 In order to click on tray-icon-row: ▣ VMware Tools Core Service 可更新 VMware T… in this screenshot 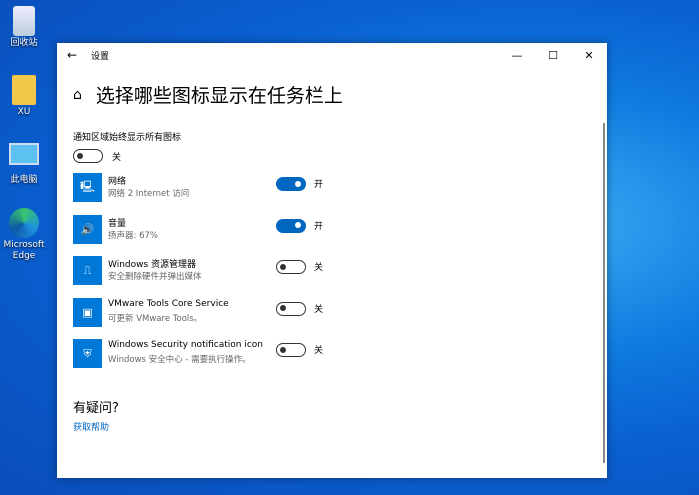, I will do `click(208, 313)`.